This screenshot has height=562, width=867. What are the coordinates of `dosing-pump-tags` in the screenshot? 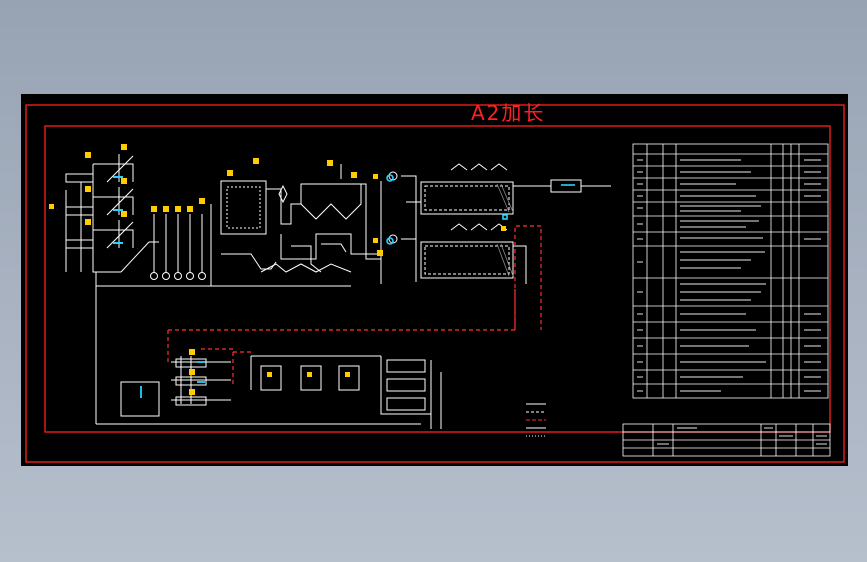 It's located at (178, 205).